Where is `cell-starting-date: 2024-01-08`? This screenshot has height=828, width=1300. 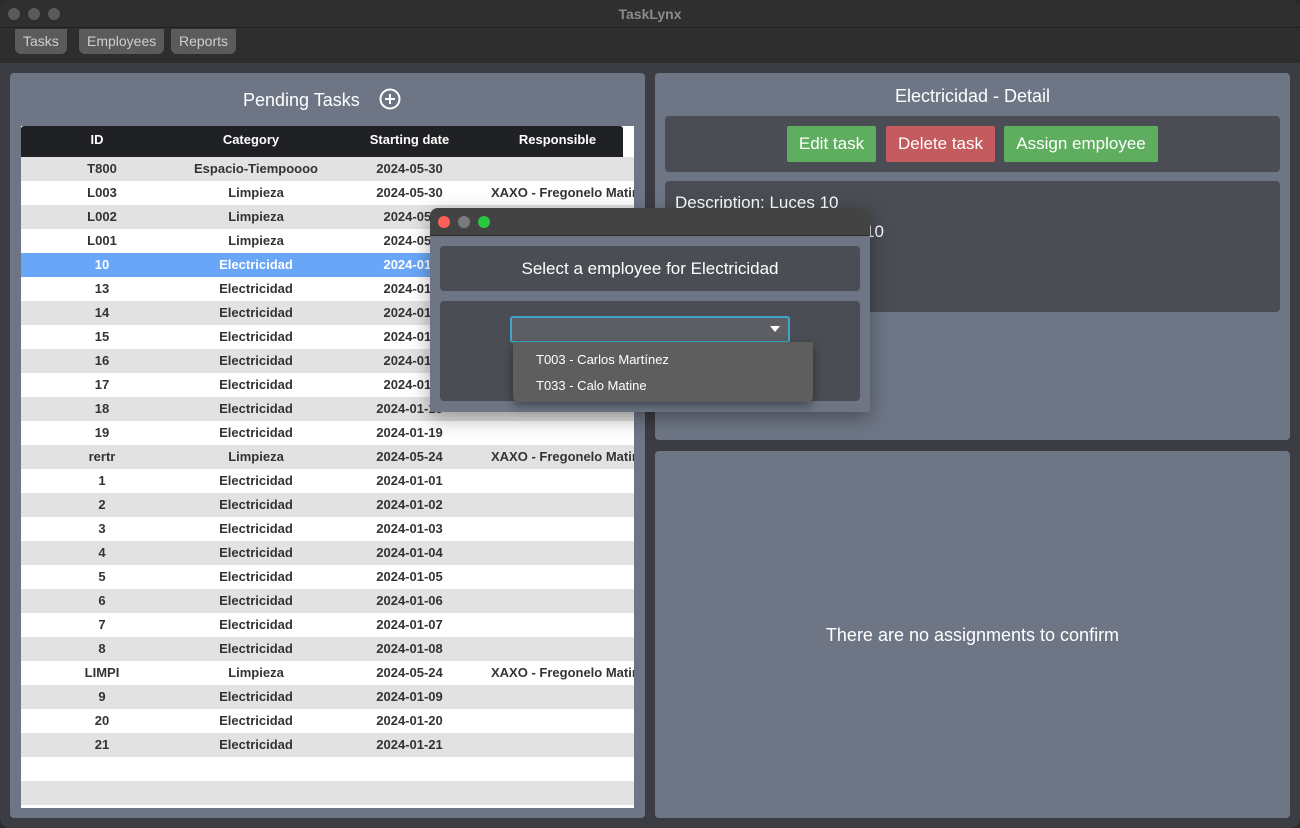 cell-starting-date: 2024-01-08 is located at coordinates (409, 648).